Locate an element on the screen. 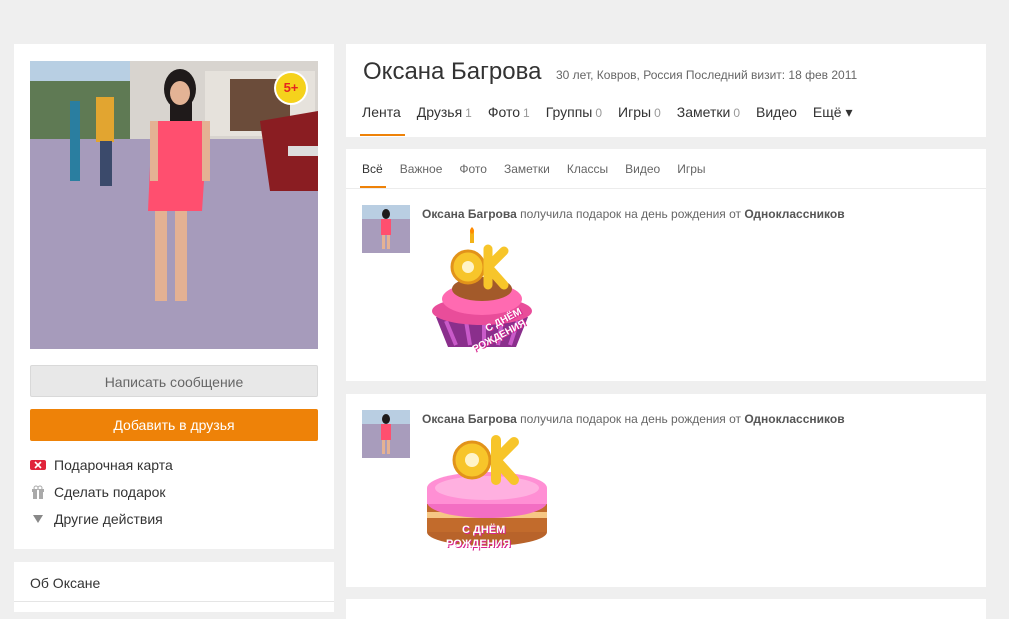 Image resolution: width=1009 pixels, height=619 pixels. send-message-button: Написать сообщение is located at coordinates (174, 381).